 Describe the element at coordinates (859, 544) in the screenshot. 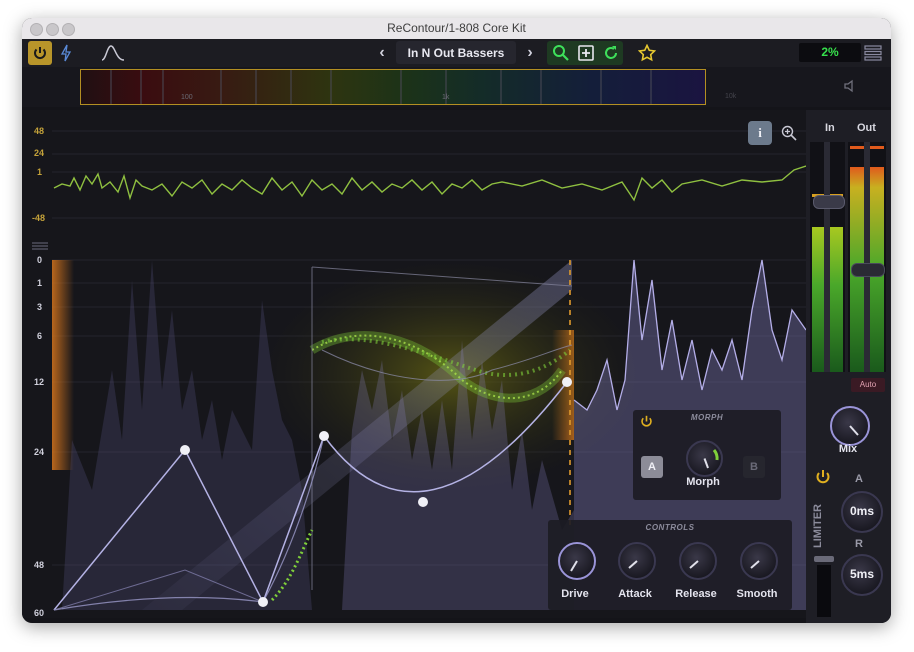

I see `limiter-r-label: R` at that location.